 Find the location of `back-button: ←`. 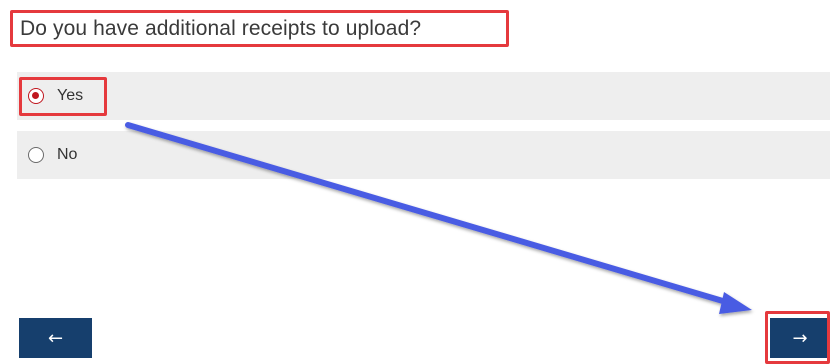

back-button: ← is located at coordinates (55, 338).